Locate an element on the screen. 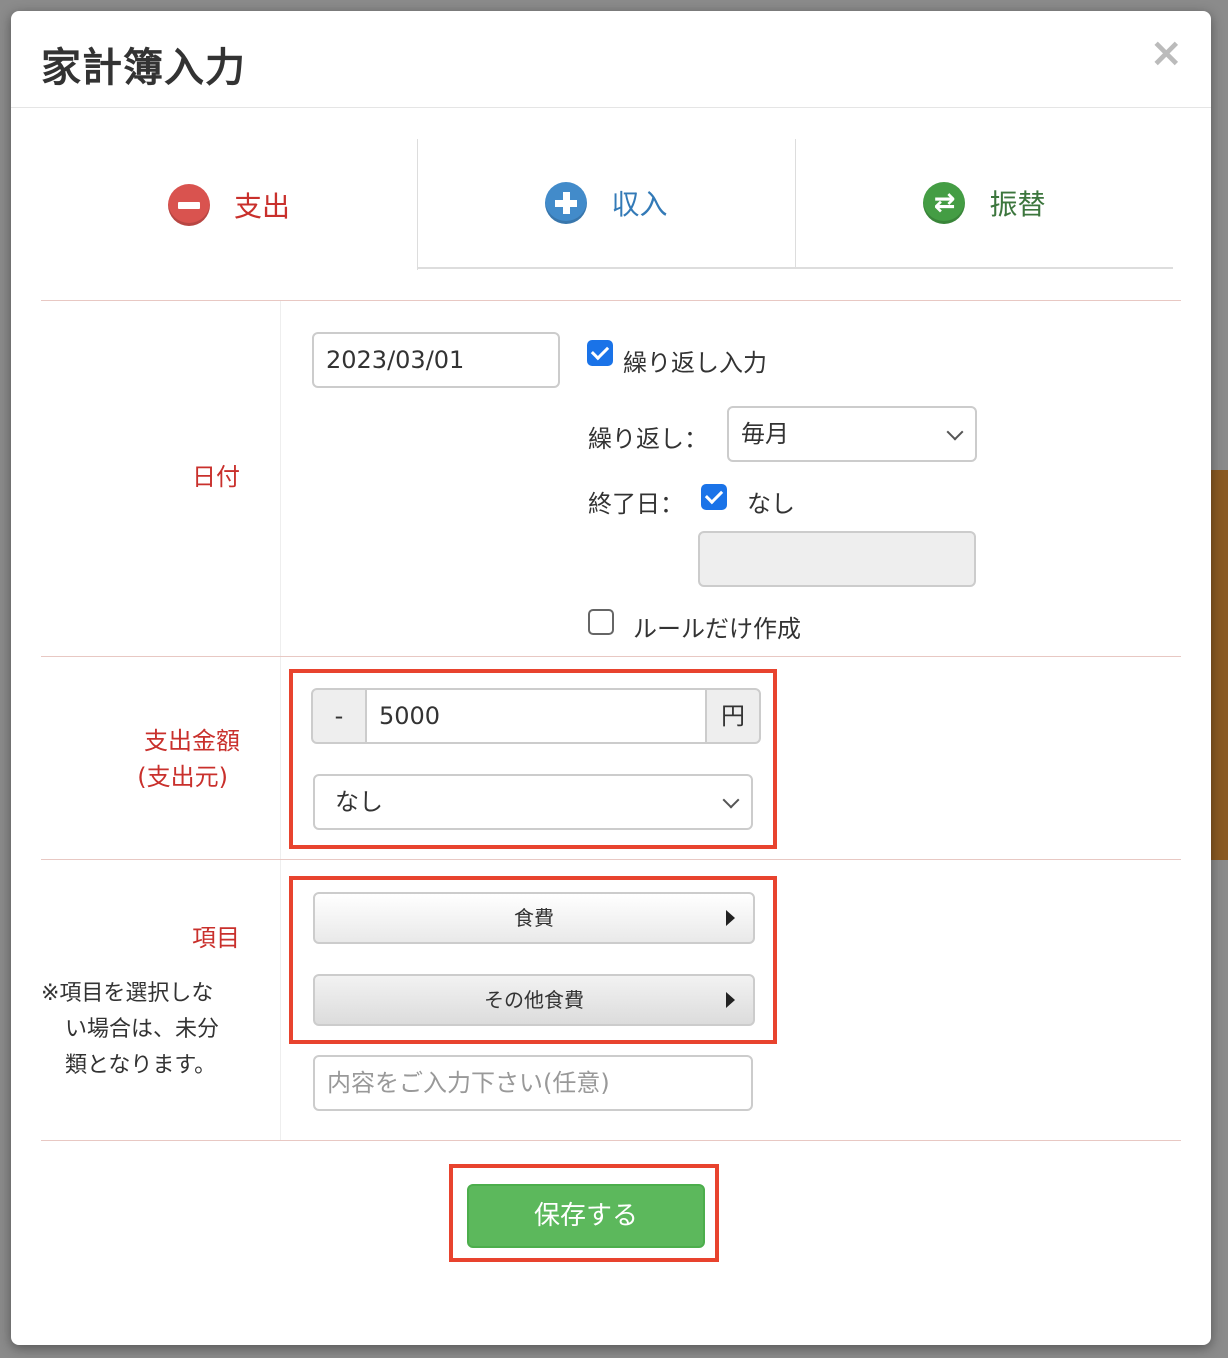  tab-expense-label: 支出 is located at coordinates (261, 206).